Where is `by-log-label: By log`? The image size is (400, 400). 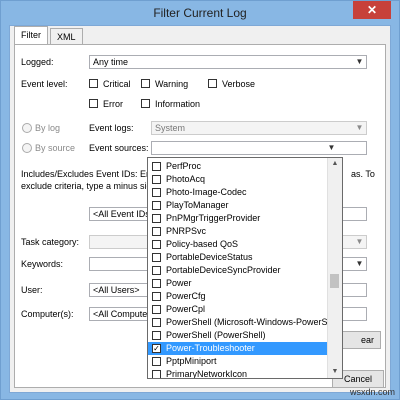
by-log-label: By log is located at coordinates (48, 128).